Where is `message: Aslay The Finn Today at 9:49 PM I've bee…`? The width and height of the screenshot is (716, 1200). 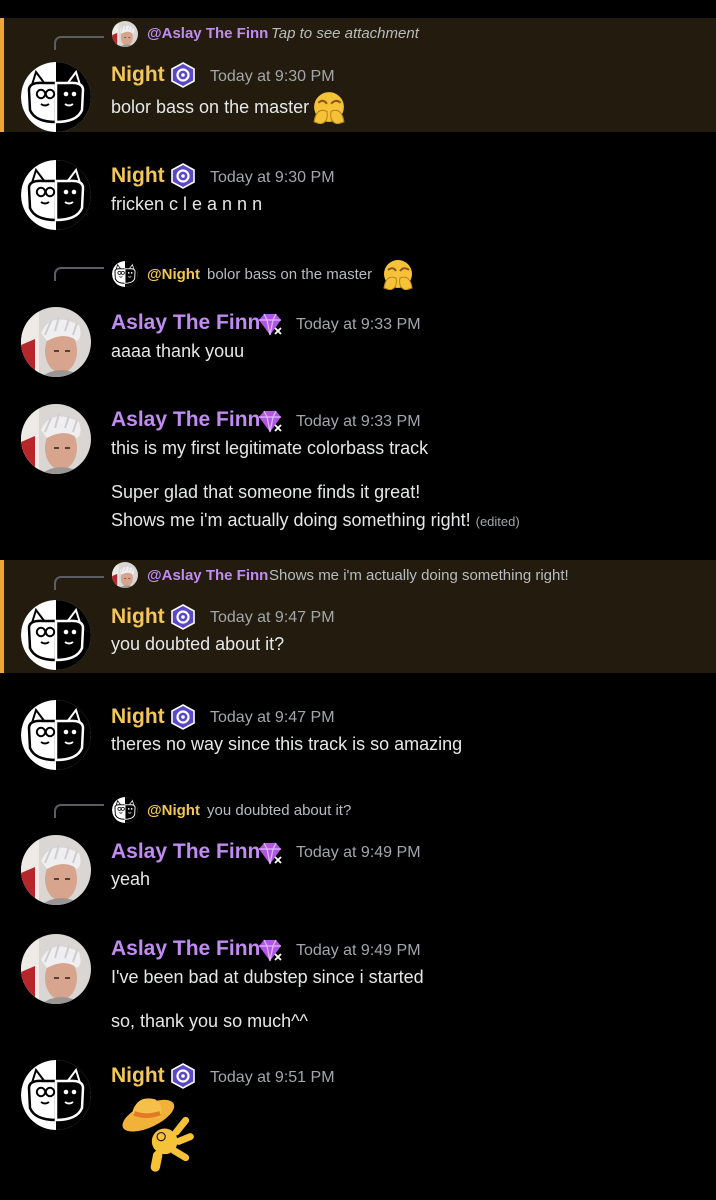
message: Aslay The Finn Today at 9:49 PM I've bee… is located at coordinates (358, 985).